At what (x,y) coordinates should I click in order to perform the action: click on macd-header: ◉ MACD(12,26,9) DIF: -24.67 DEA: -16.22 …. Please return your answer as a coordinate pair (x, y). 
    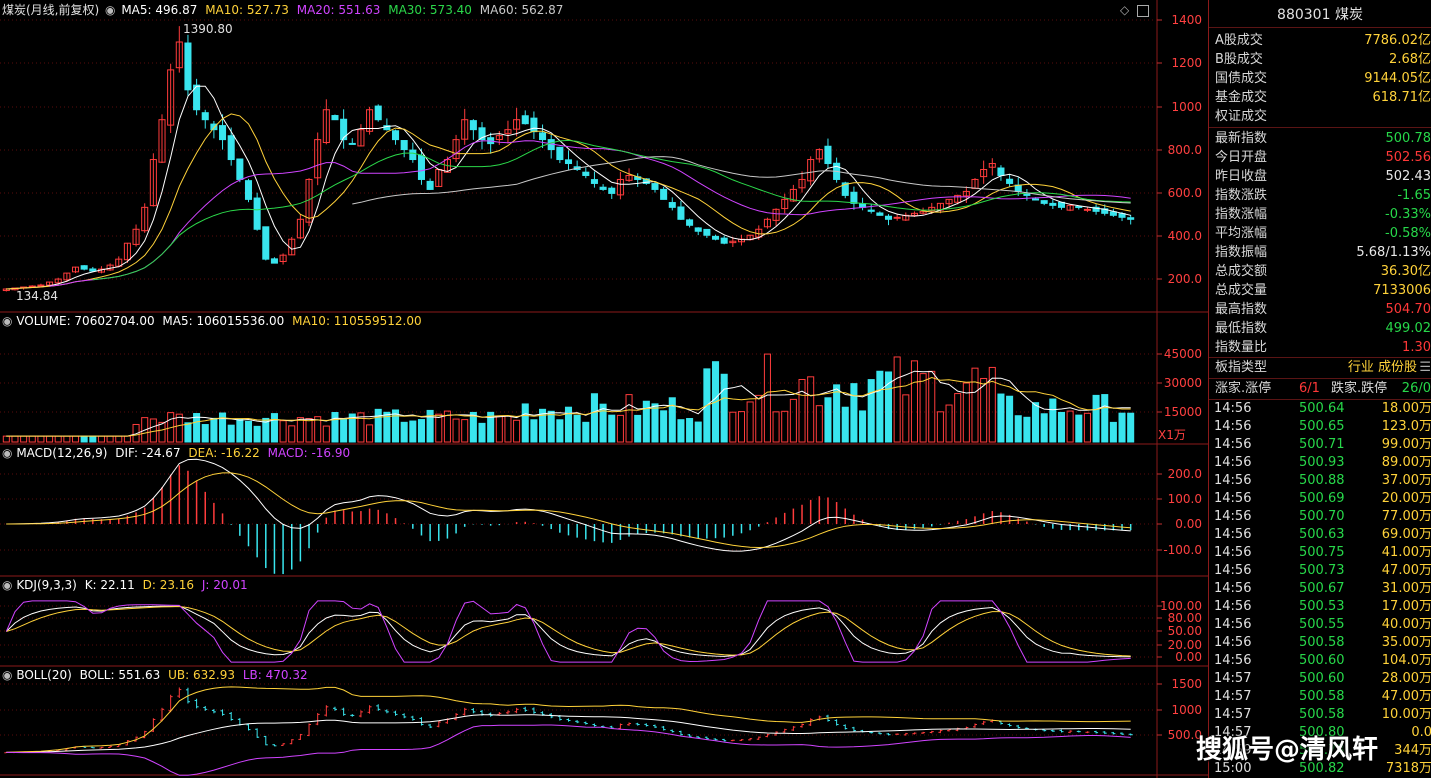
    Looking at the image, I should click on (176, 453).